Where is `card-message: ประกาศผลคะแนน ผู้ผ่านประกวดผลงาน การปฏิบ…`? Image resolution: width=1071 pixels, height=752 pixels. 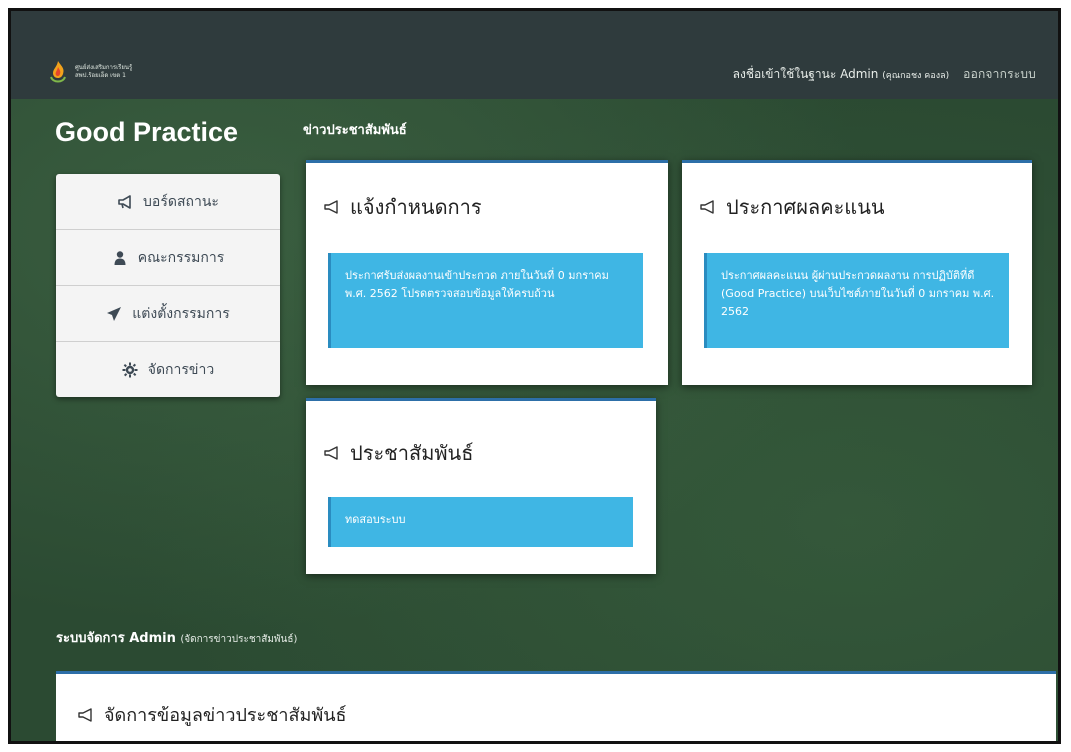
card-message: ประกาศผลคะแนน ผู้ผ่านประกวดผลงาน การปฏิบ… is located at coordinates (856, 300).